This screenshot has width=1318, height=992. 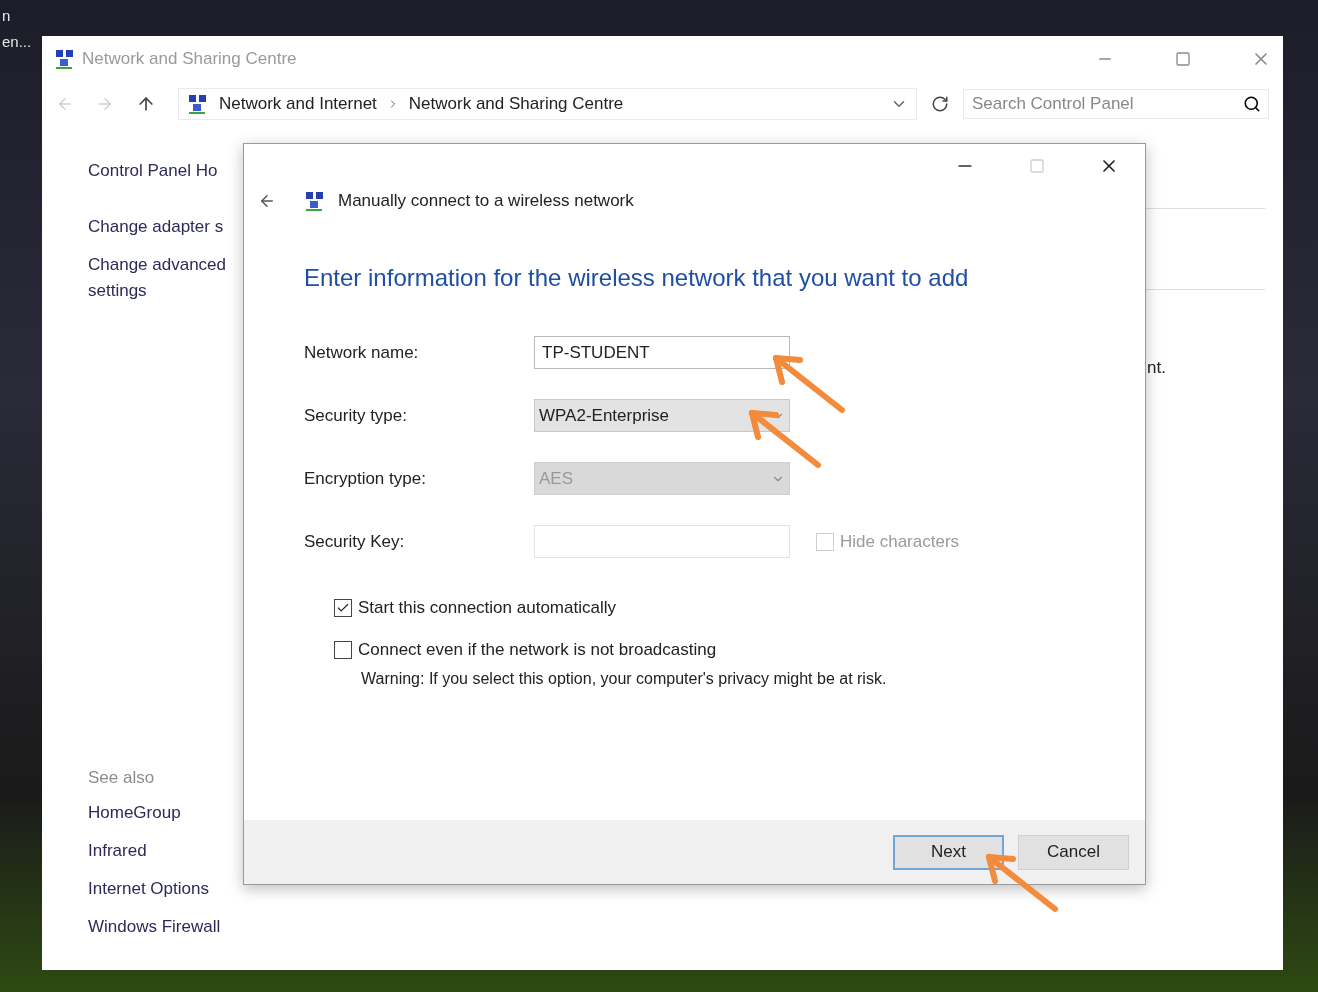 I want to click on input-field: TP-STUDENT, so click(x=662, y=352).